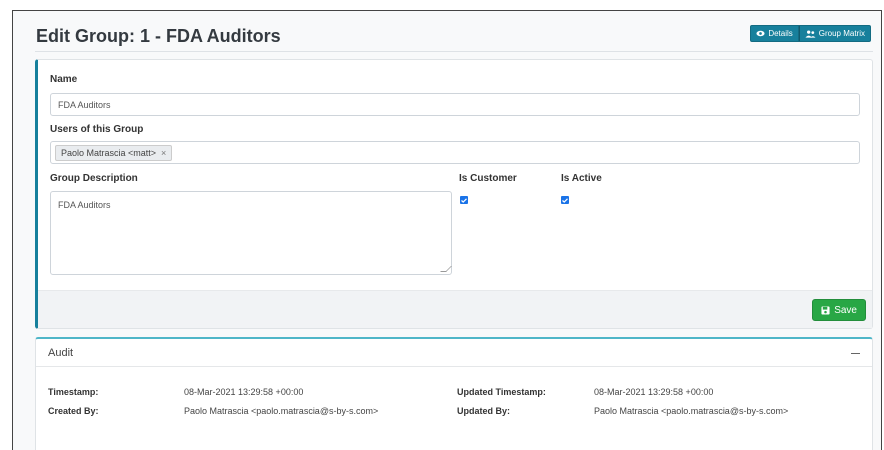 Image resolution: width=884 pixels, height=450 pixels. Describe the element at coordinates (855, 353) in the screenshot. I see `minus-icon` at that location.